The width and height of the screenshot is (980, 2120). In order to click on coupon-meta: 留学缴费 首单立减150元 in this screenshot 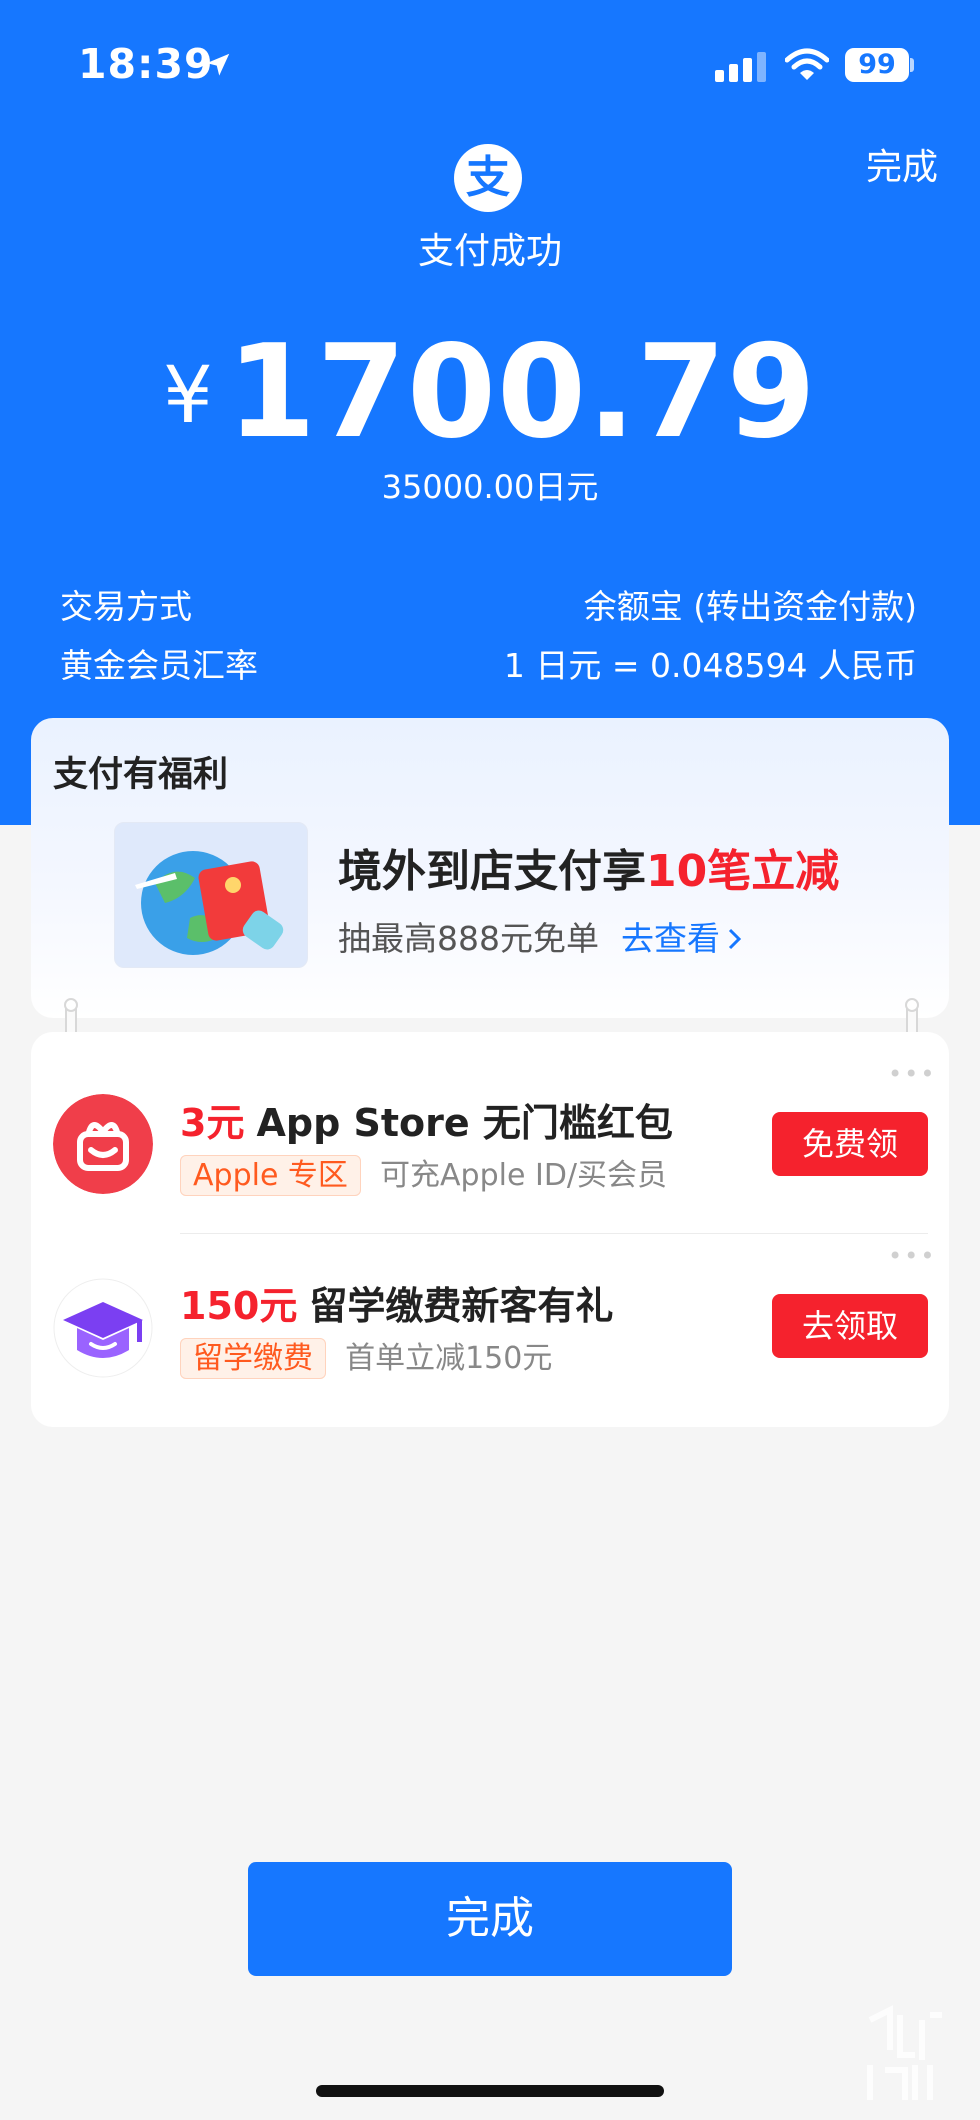, I will do `click(366, 1356)`.